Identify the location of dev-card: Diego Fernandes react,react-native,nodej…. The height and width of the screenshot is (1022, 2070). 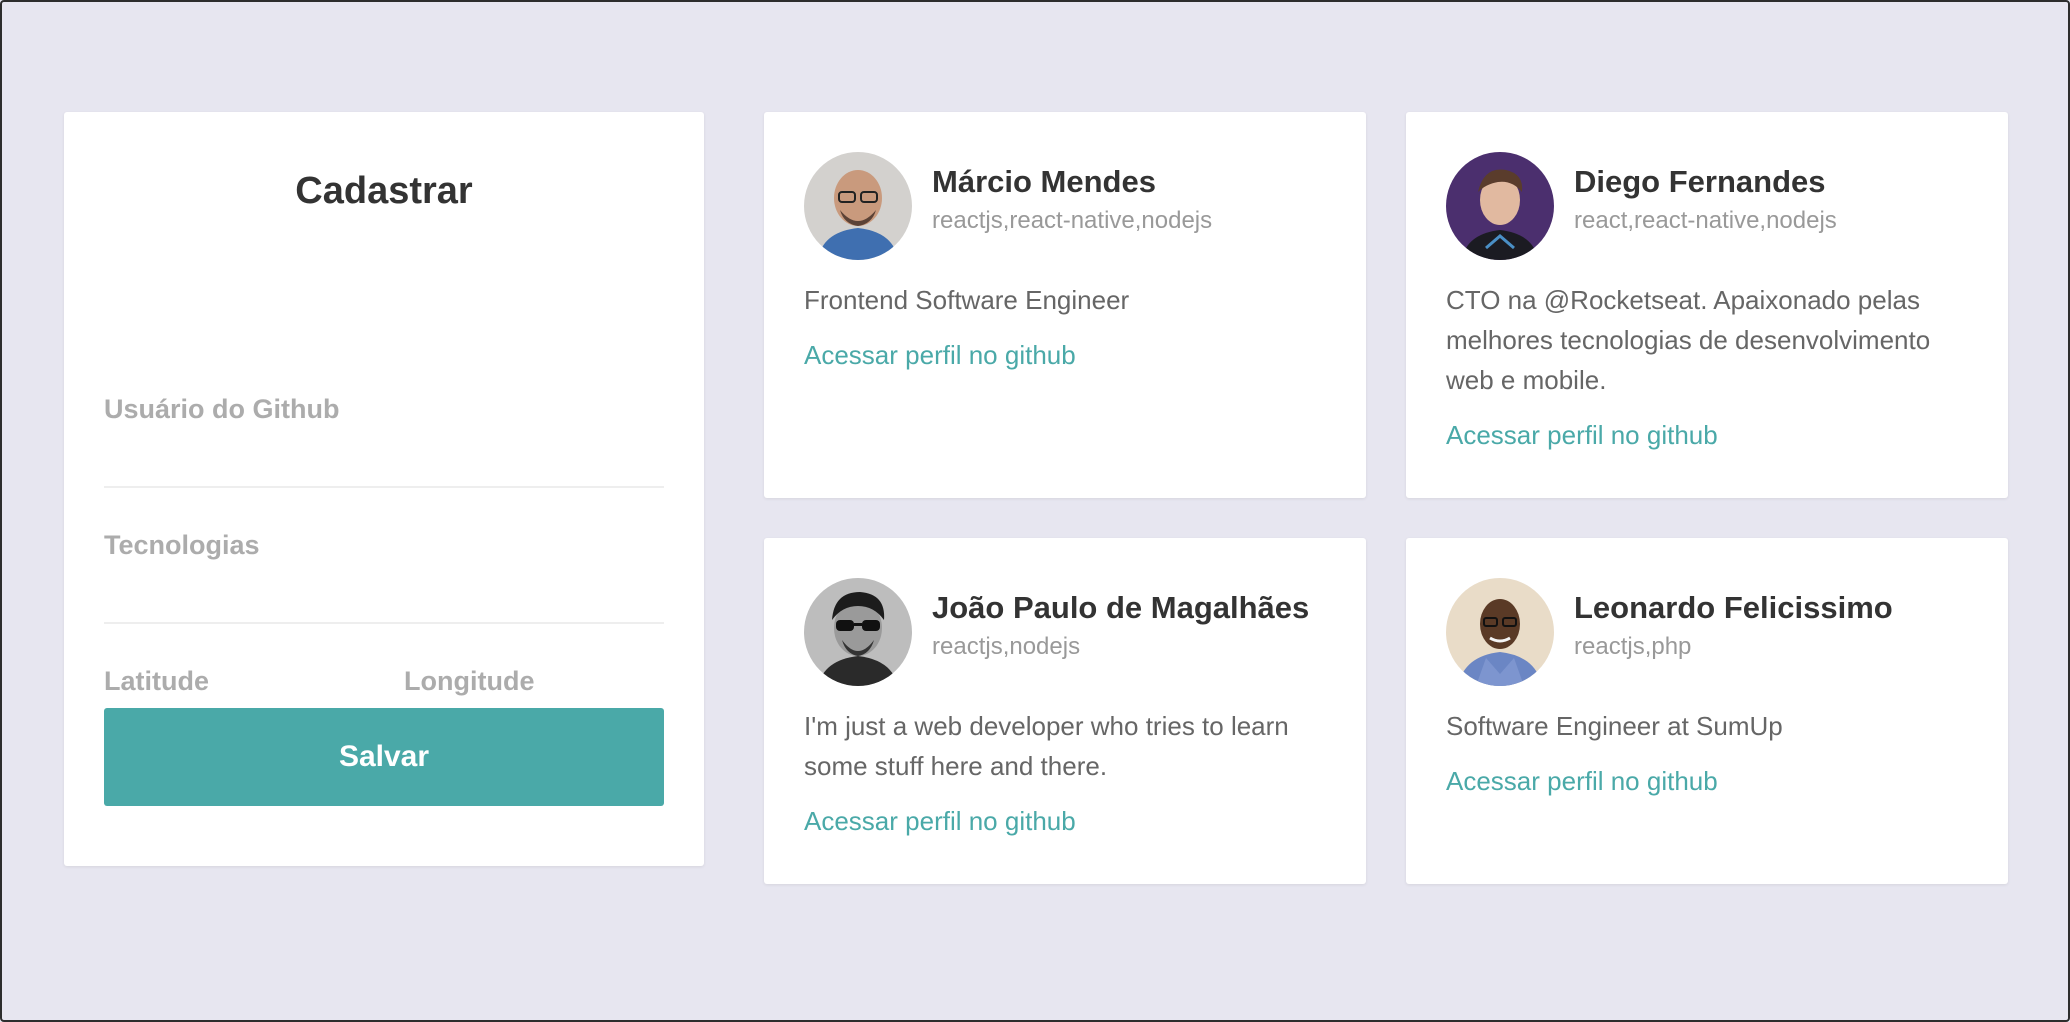
(1707, 305).